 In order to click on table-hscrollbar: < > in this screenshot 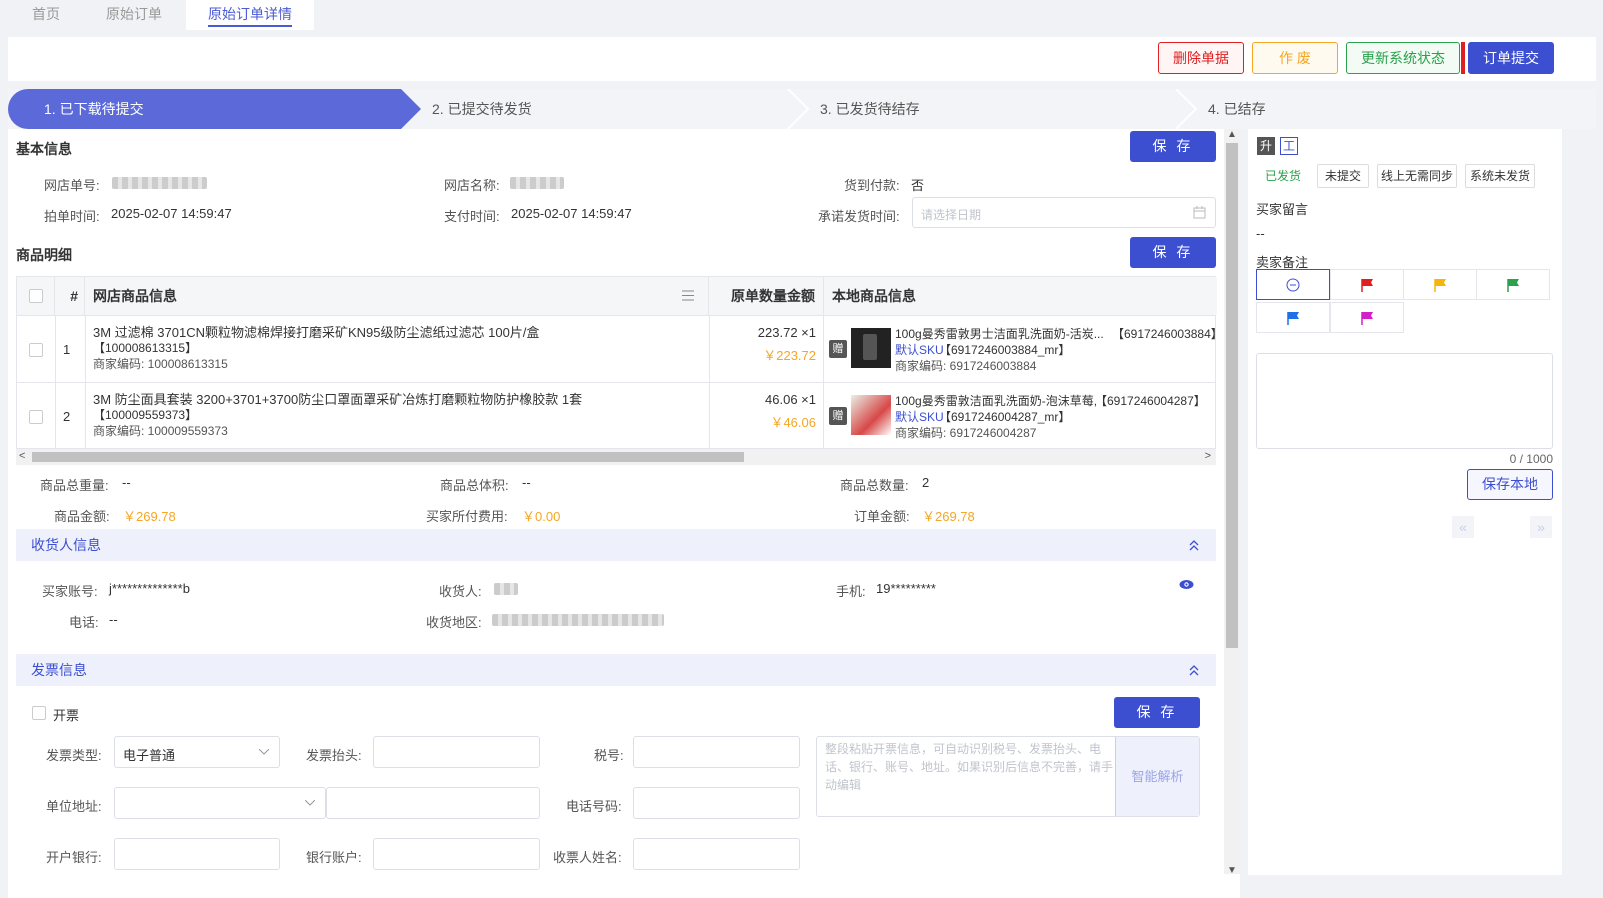, I will do `click(616, 457)`.